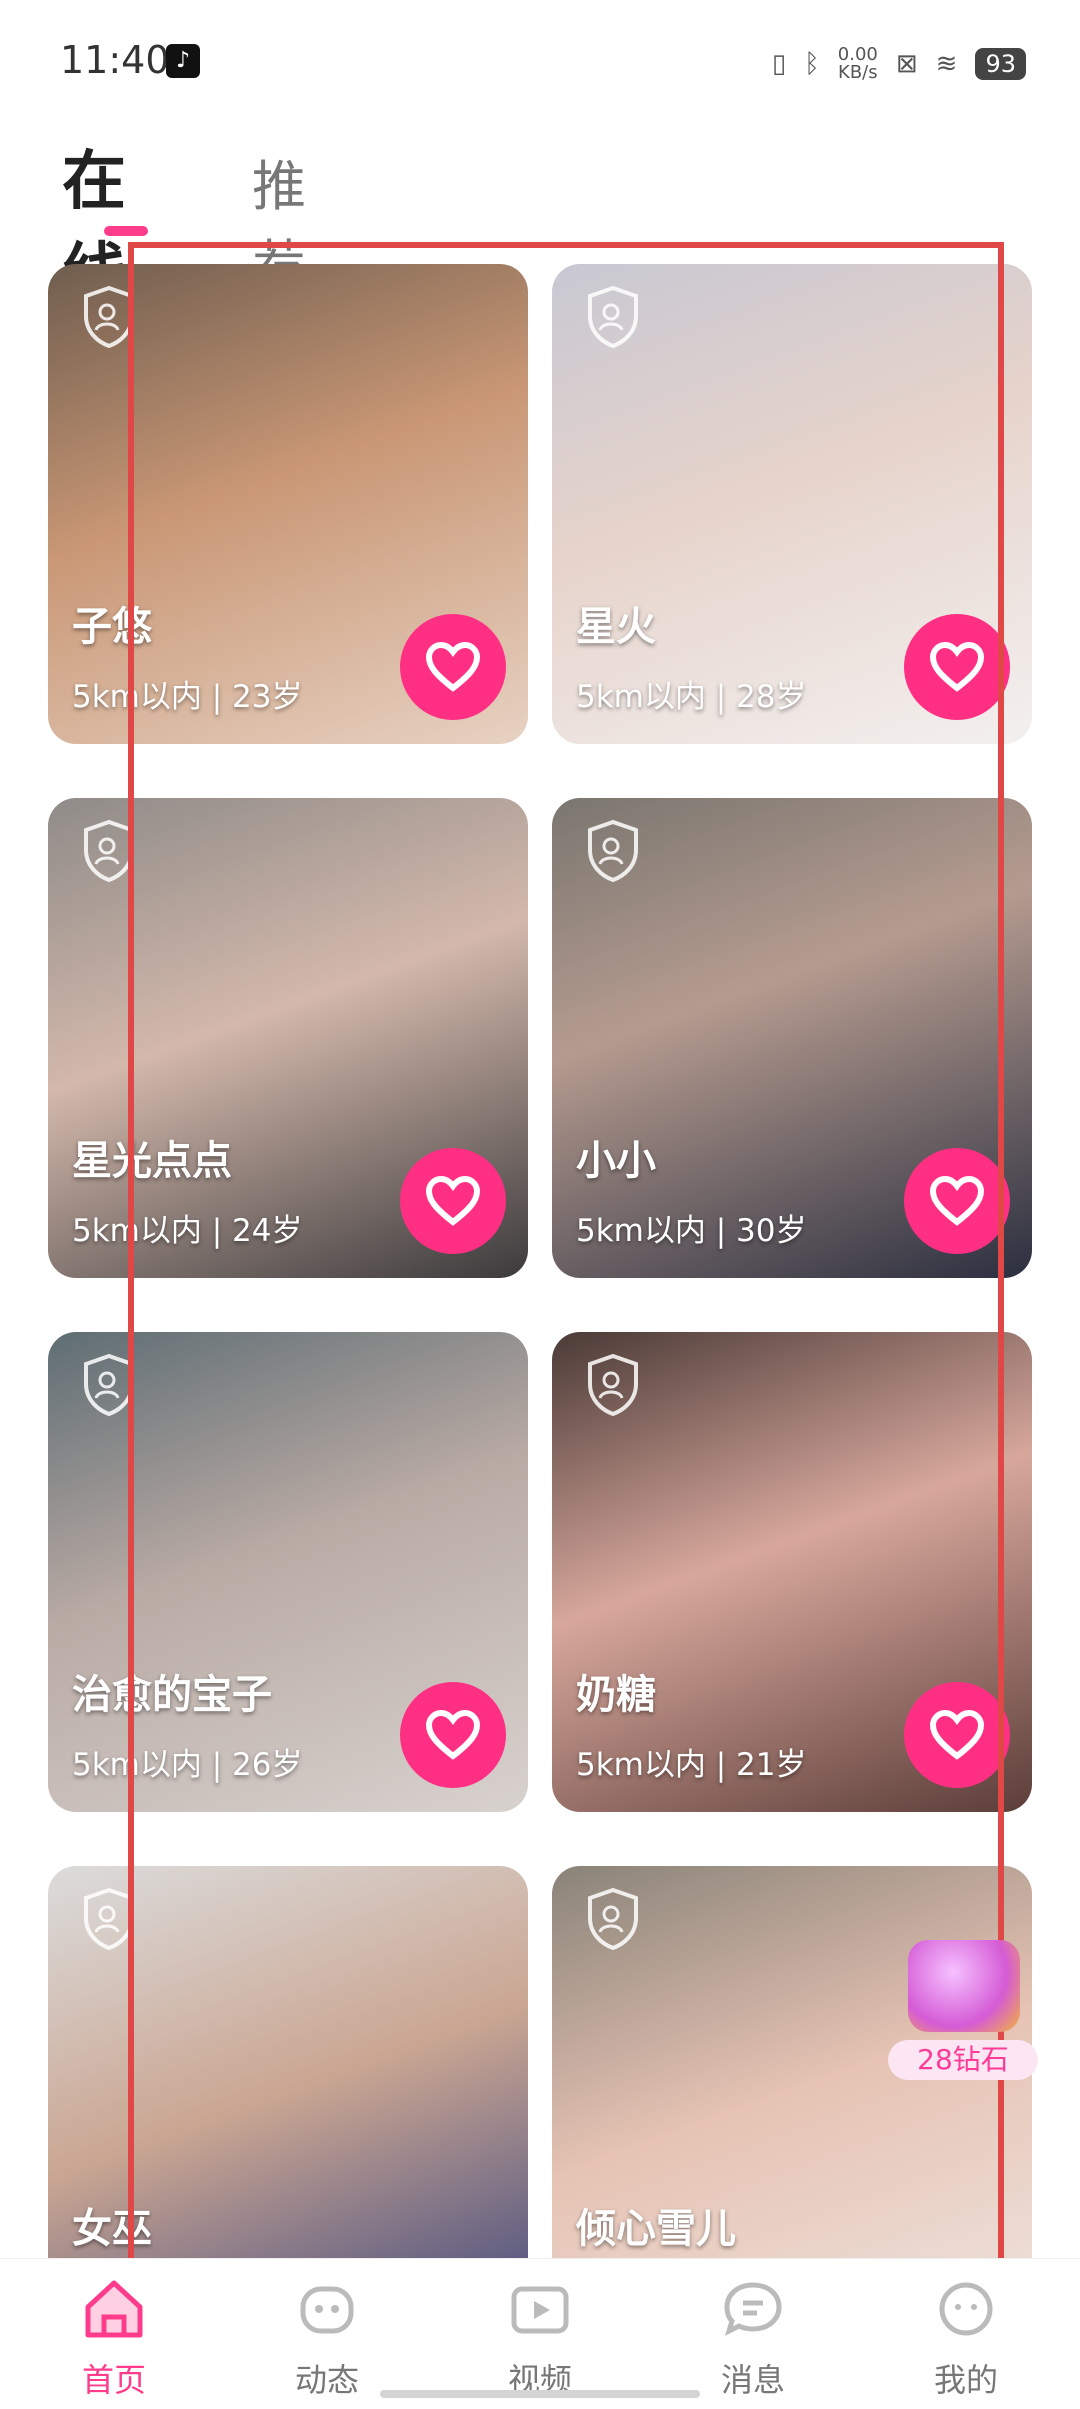 This screenshot has width=1080, height=2409. What do you see at coordinates (812, 64) in the screenshot?
I see `bluetooth-icon: ᛒ` at bounding box center [812, 64].